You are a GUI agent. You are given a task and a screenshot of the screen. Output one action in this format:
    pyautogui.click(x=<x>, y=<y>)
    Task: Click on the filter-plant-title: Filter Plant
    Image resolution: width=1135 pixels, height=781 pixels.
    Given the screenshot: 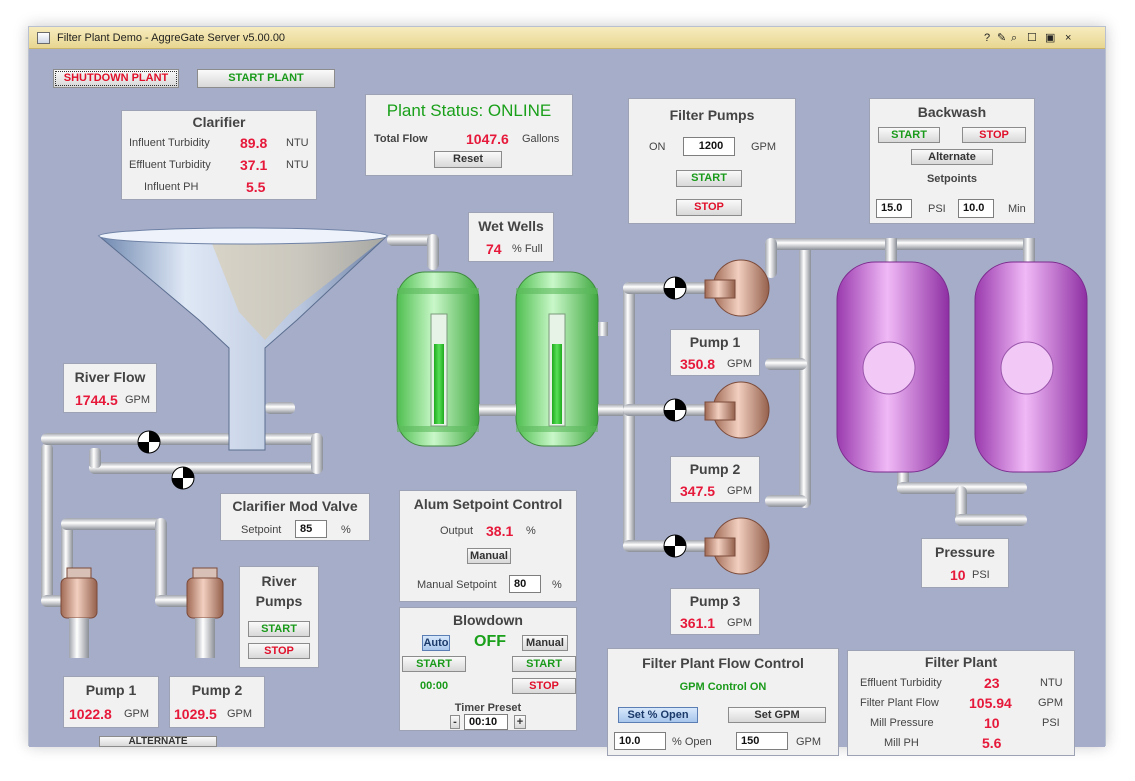 What is the action you would take?
    pyautogui.click(x=961, y=662)
    